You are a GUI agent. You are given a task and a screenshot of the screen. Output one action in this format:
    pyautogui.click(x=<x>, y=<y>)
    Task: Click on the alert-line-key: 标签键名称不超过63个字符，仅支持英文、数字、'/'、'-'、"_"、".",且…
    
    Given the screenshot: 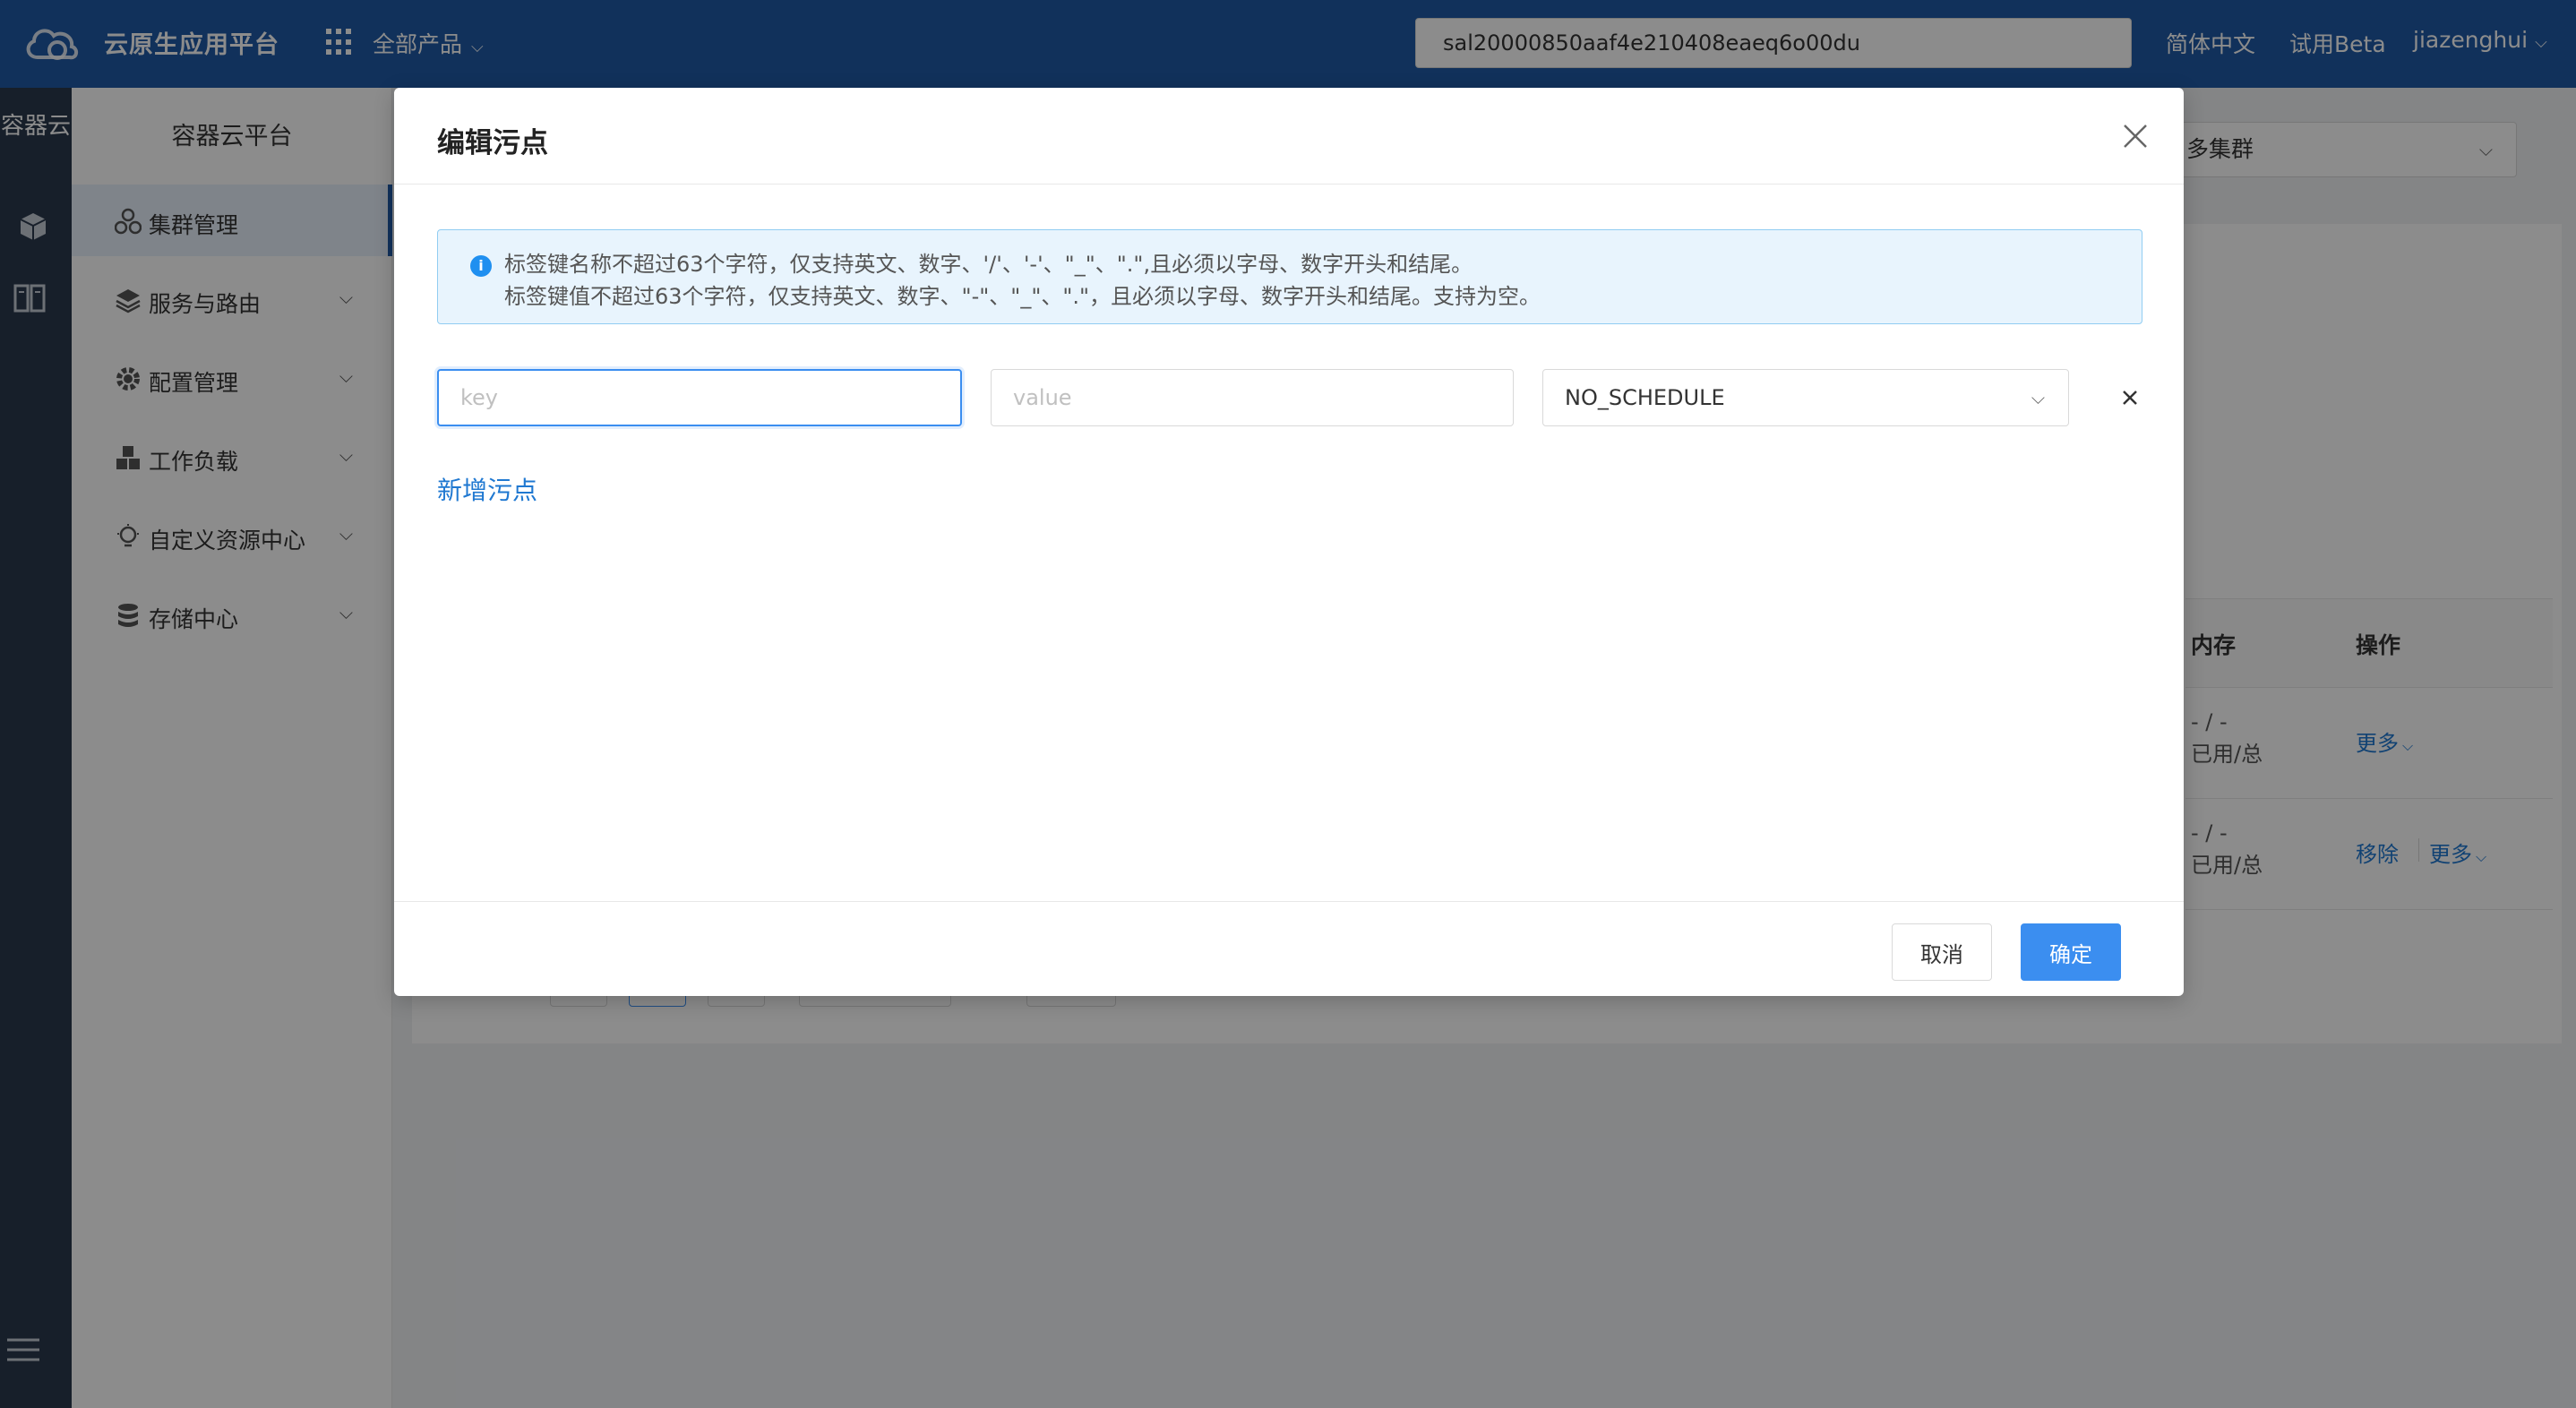 What is the action you would take?
    pyautogui.click(x=988, y=264)
    